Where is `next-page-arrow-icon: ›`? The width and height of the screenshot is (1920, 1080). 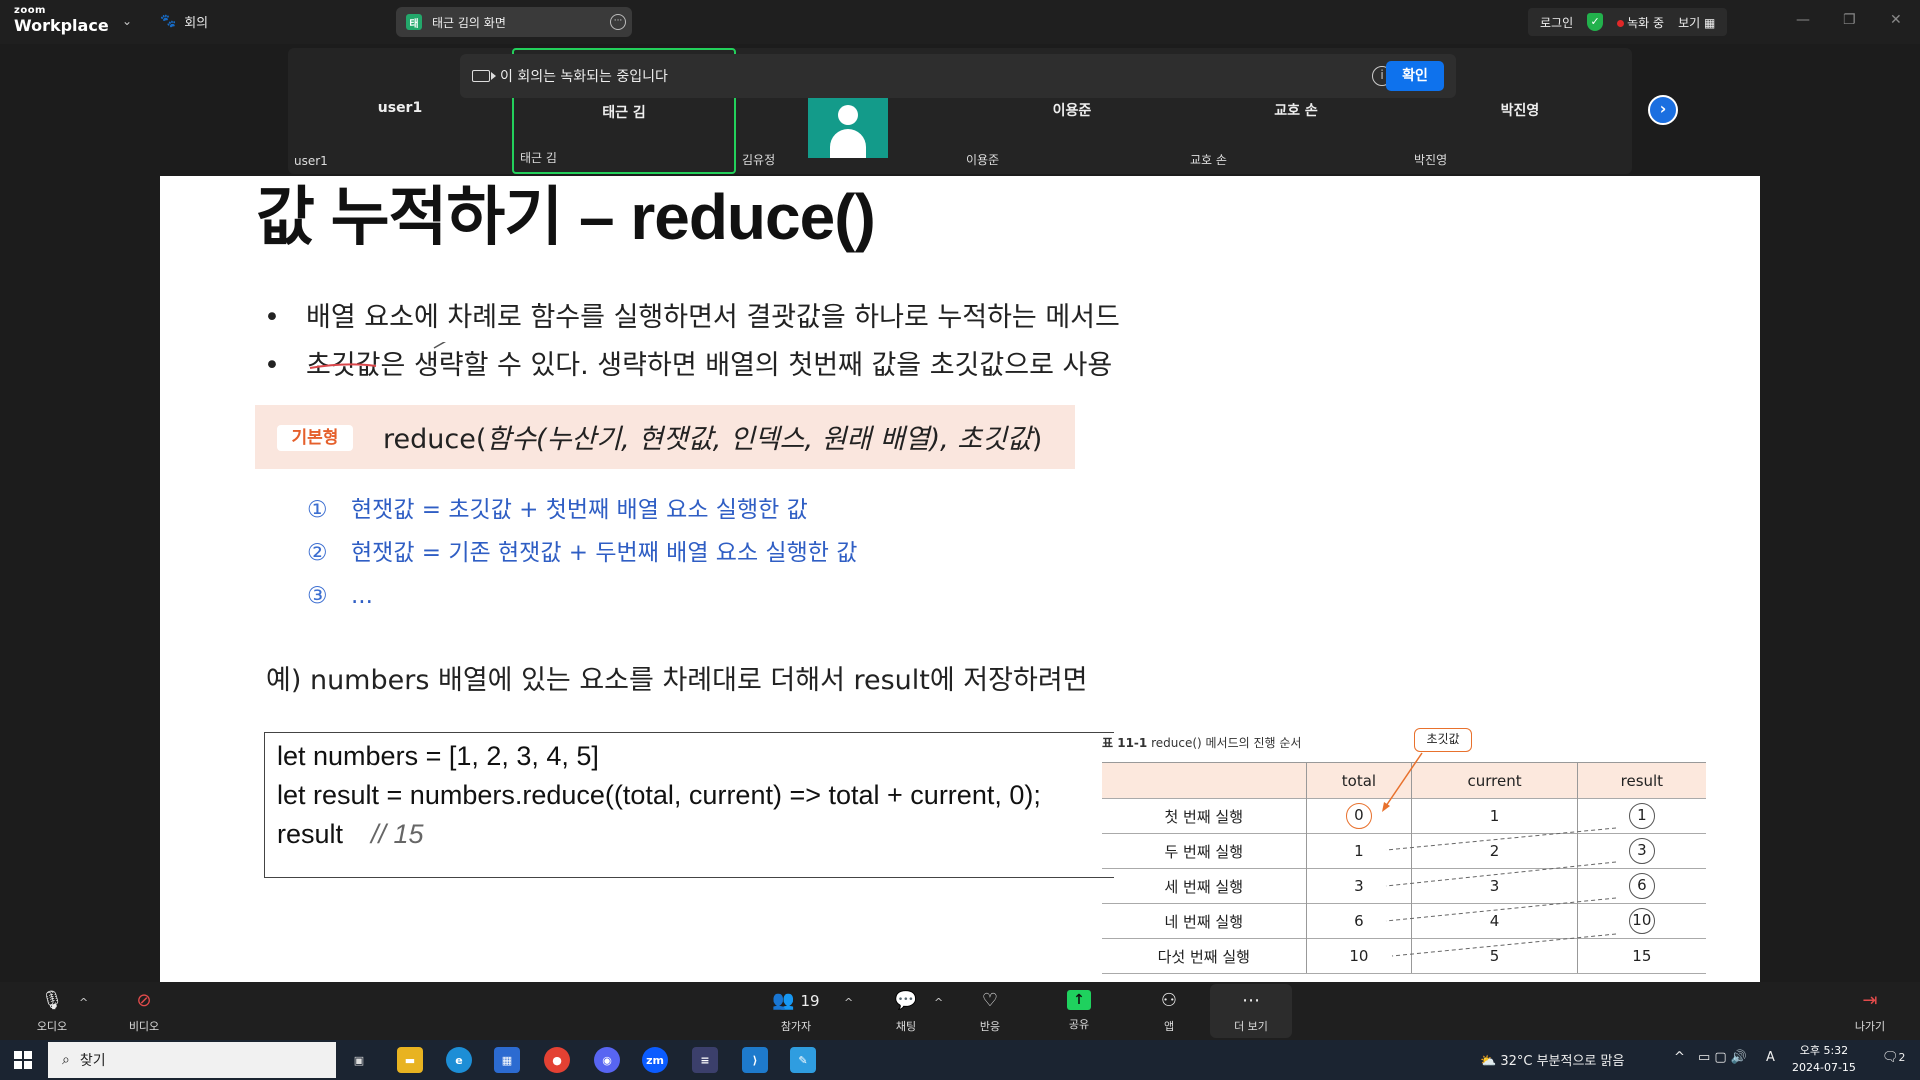 next-page-arrow-icon: › is located at coordinates (1663, 110).